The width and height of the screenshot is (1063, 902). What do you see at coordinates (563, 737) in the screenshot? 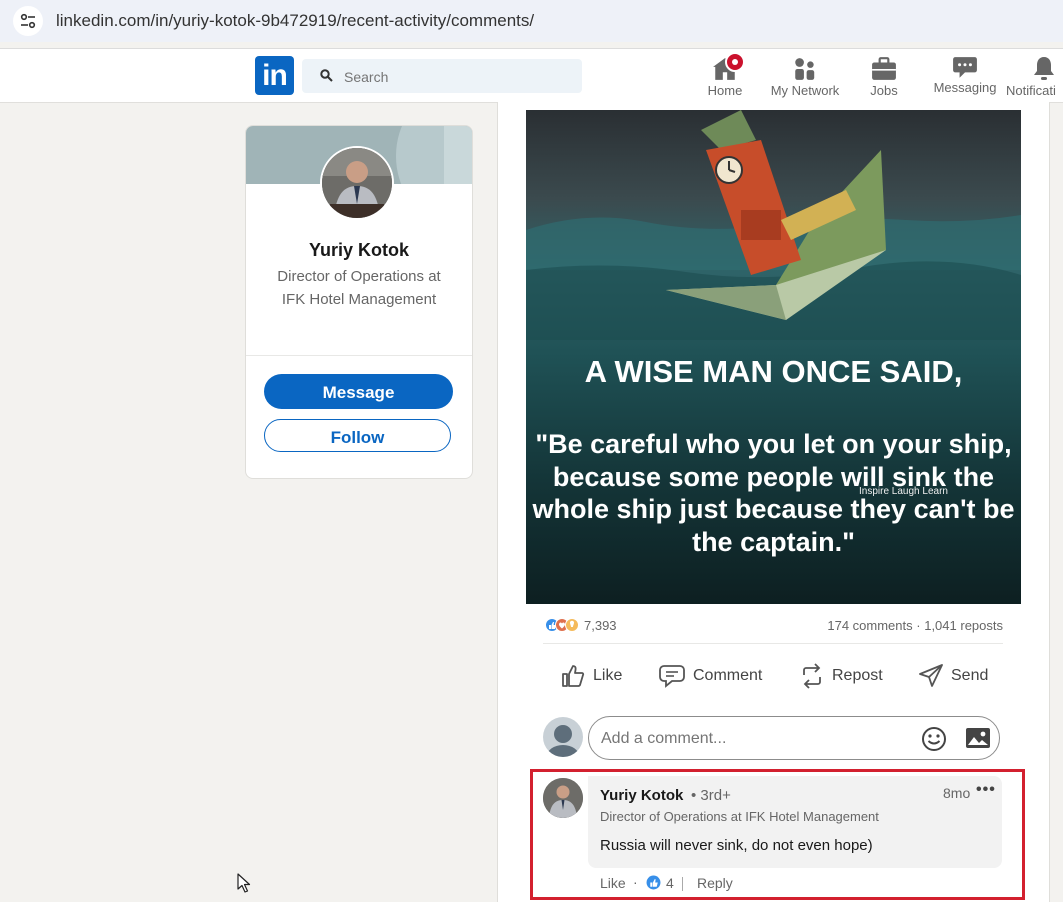
I see `current-user-avatar` at bounding box center [563, 737].